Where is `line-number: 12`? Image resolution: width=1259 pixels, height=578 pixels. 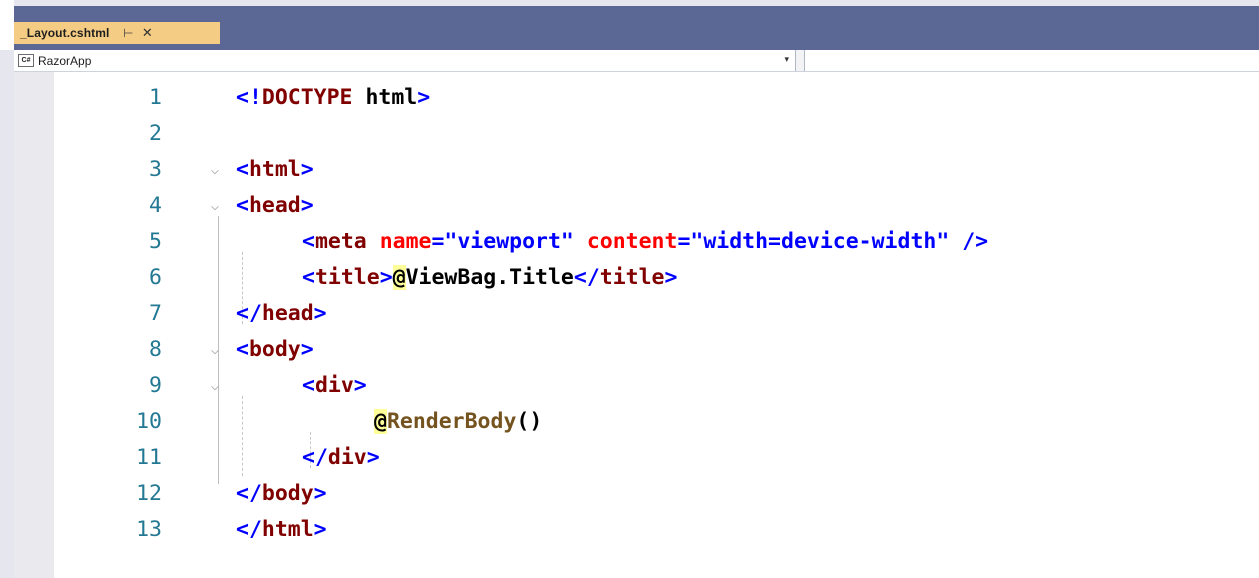 line-number: 12 is located at coordinates (149, 493).